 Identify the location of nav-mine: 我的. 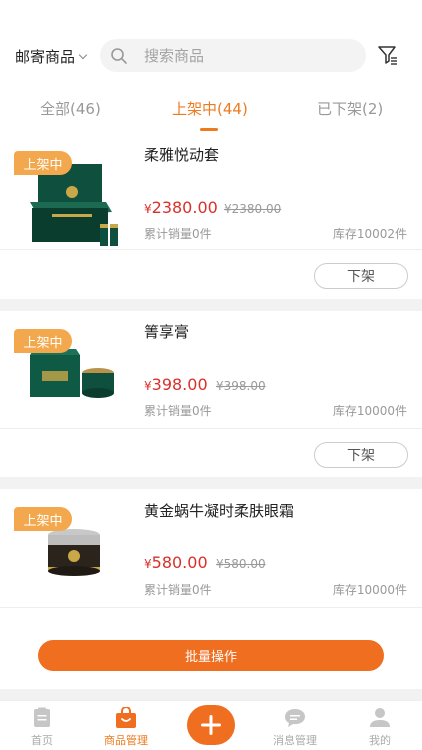
(380, 727).